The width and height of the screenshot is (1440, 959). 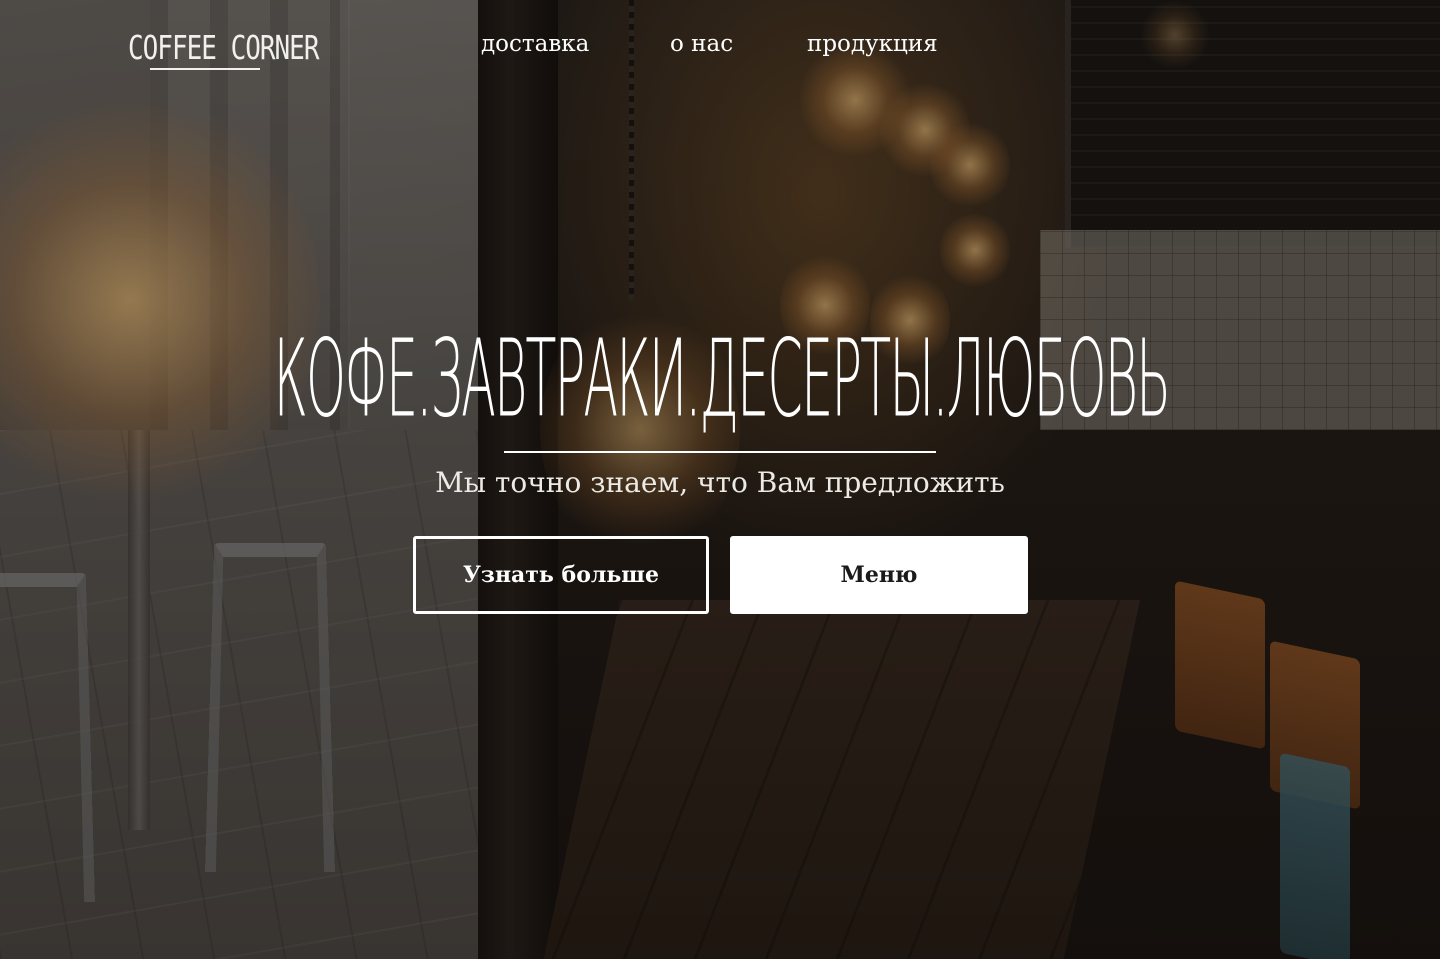 What do you see at coordinates (722, 380) in the screenshot?
I see `hero-title: КОФЕ.ЗАВТРАКИ.ДЕСЕРТЫ.ЛЮБОВЬ` at bounding box center [722, 380].